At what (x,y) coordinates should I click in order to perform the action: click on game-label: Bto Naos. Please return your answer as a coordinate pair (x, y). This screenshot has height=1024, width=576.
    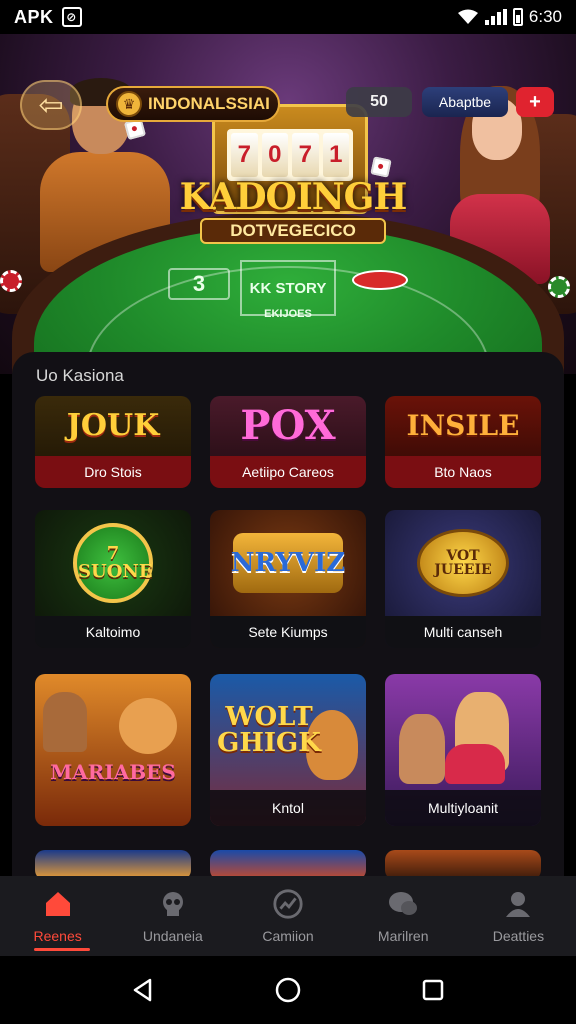
    Looking at the image, I should click on (463, 472).